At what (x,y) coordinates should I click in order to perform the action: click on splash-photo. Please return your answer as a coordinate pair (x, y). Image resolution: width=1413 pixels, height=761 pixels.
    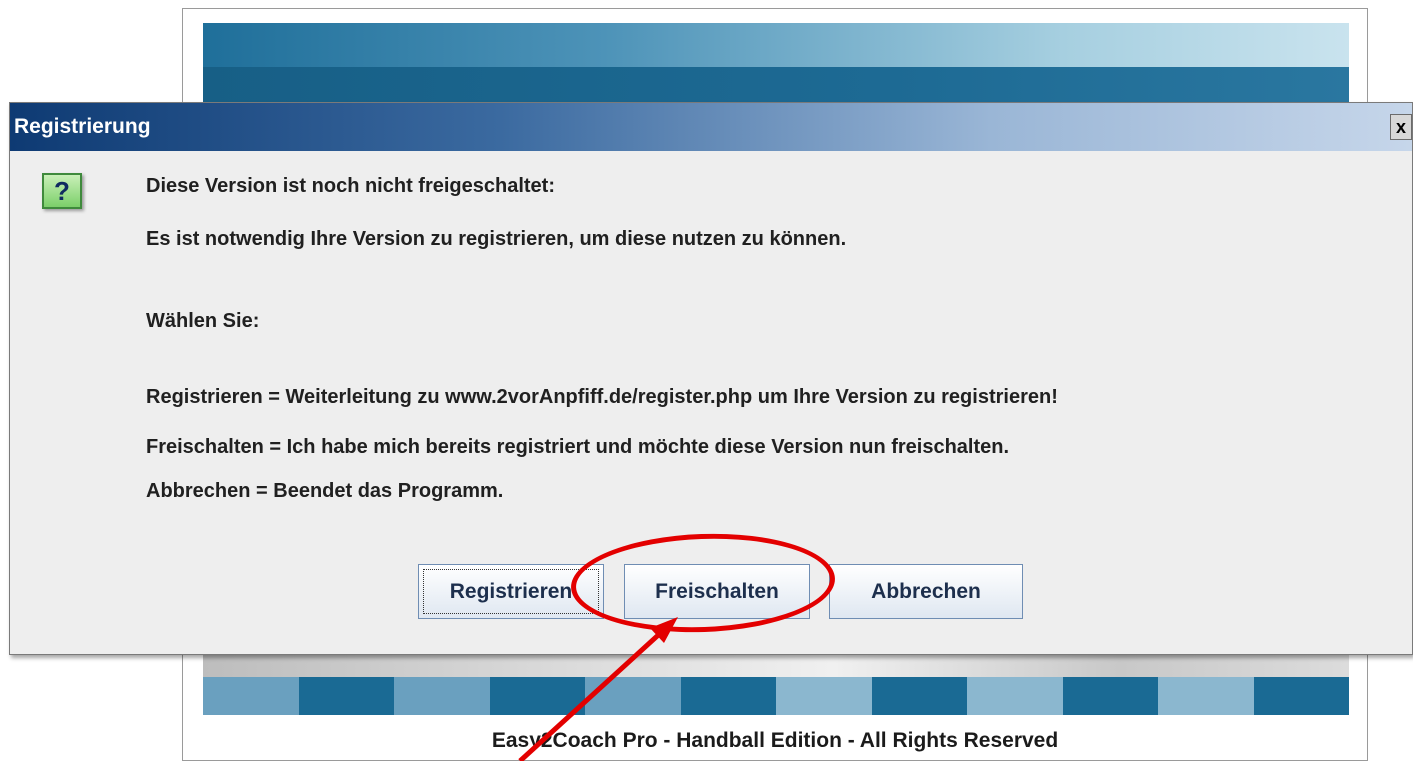
    Looking at the image, I should click on (776, 666).